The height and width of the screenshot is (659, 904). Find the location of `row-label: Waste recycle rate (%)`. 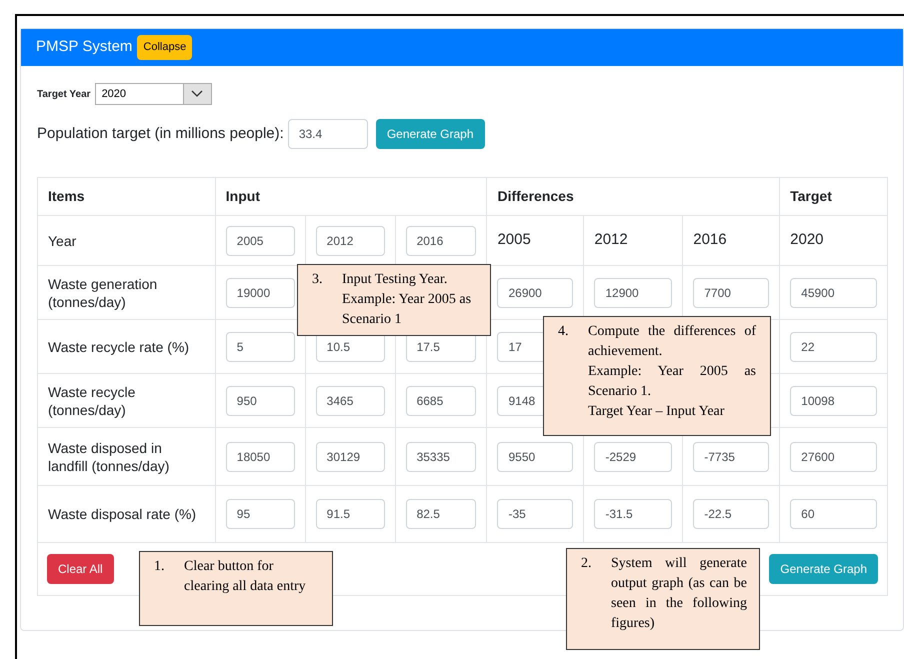

row-label: Waste recycle rate (%) is located at coordinates (119, 347).